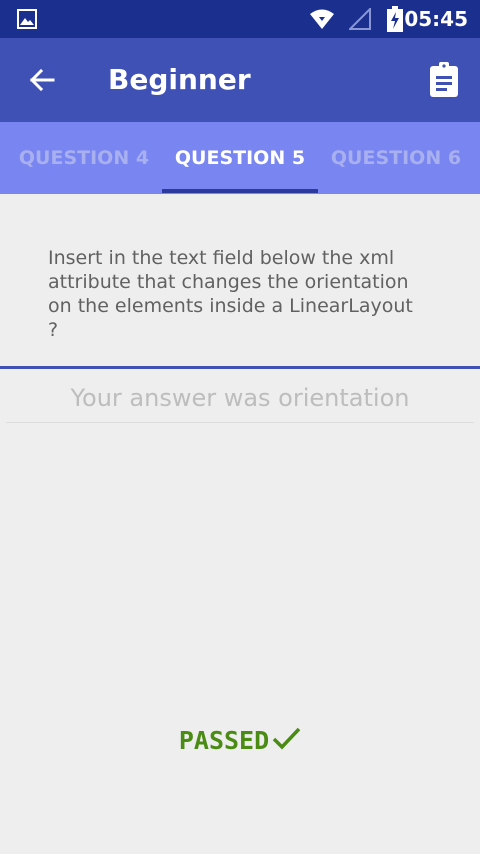 The image size is (480, 854). I want to click on app-bar: Beginner, so click(240, 80).